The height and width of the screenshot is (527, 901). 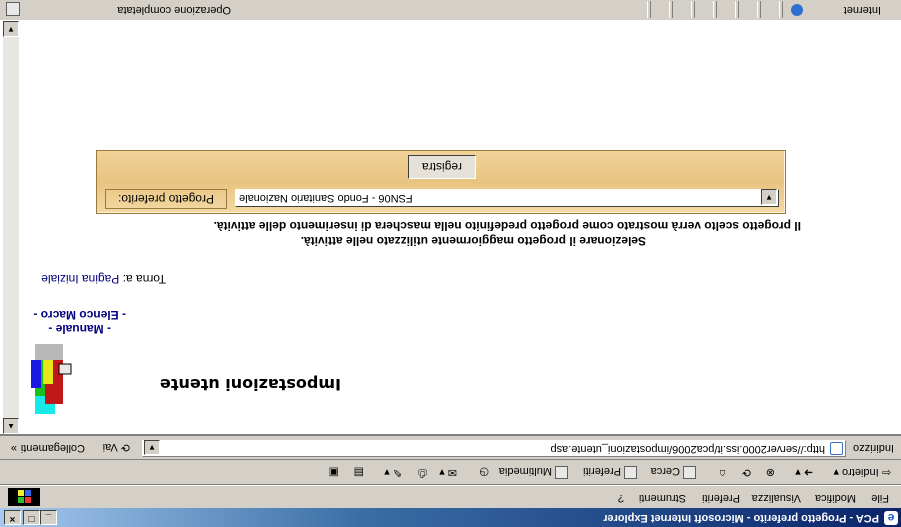 I want to click on ie-icon: e, so click(x=891, y=518).